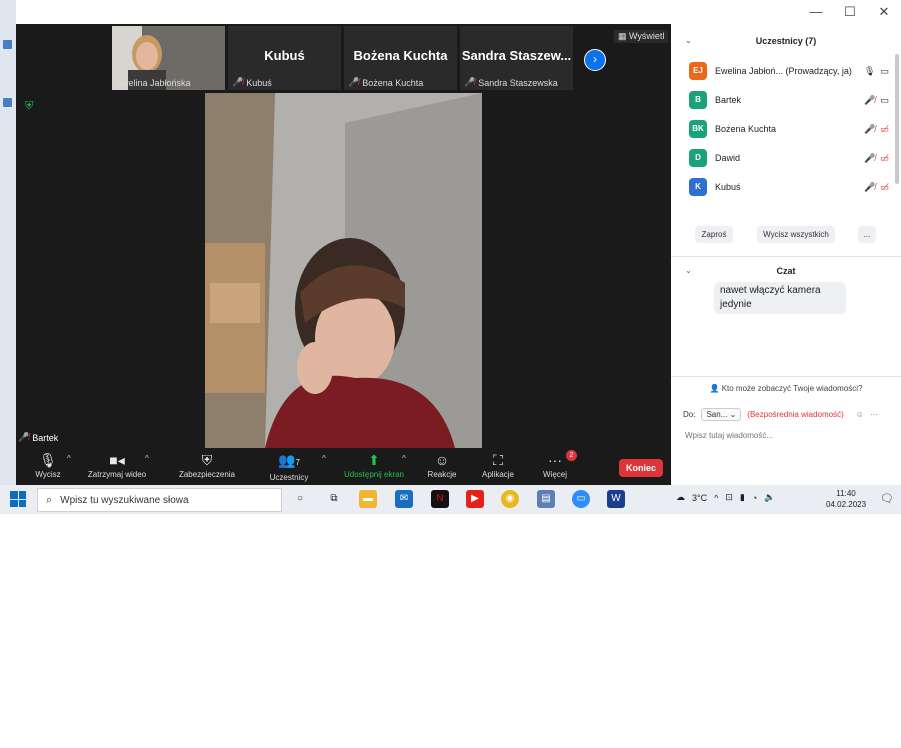  Describe the element at coordinates (728, 187) in the screenshot. I see `participant-name: Kubuś` at that location.